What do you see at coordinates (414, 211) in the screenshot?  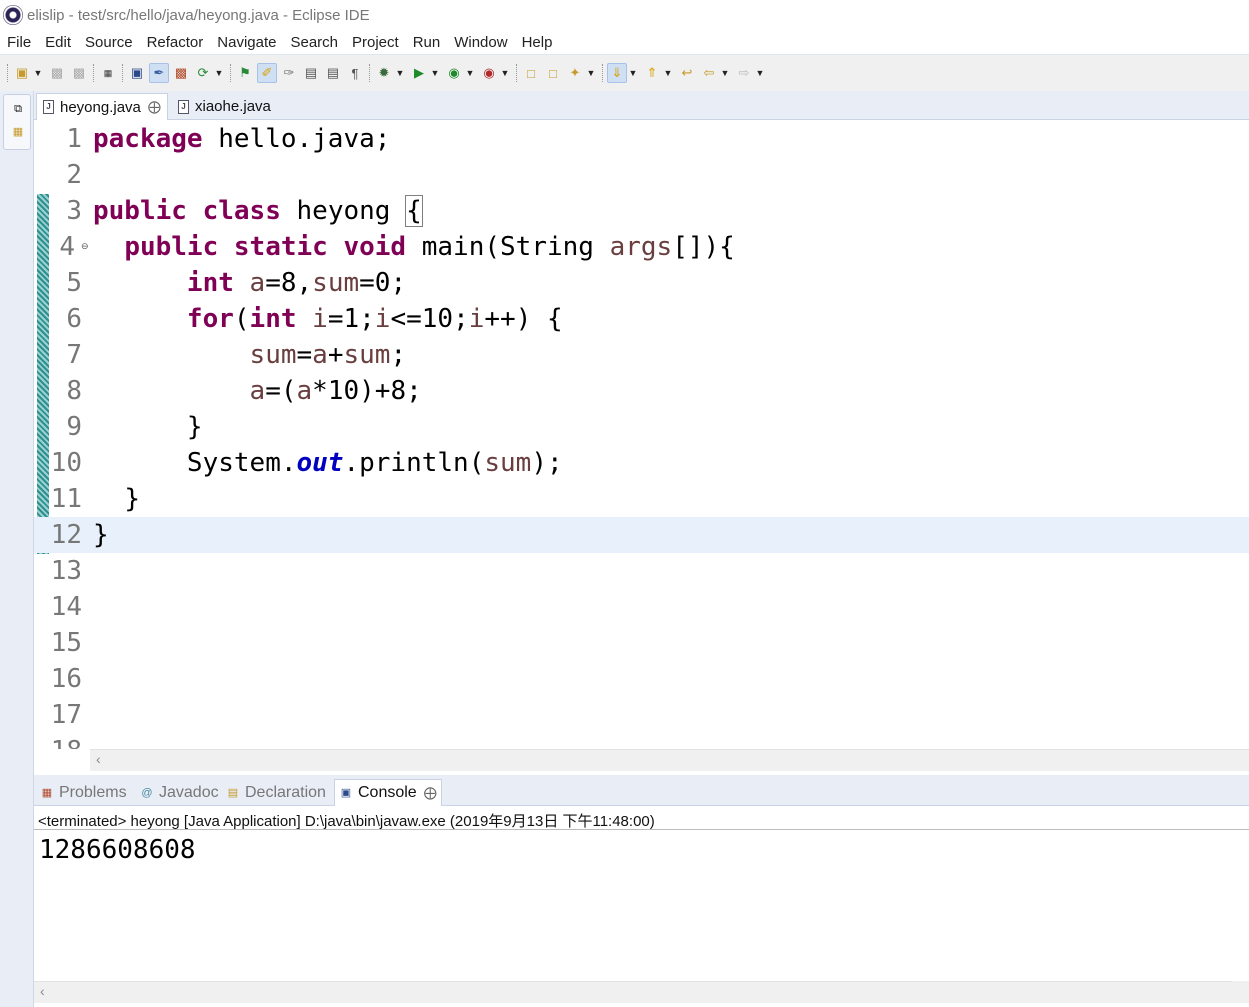 I see `matching-brace: {` at bounding box center [414, 211].